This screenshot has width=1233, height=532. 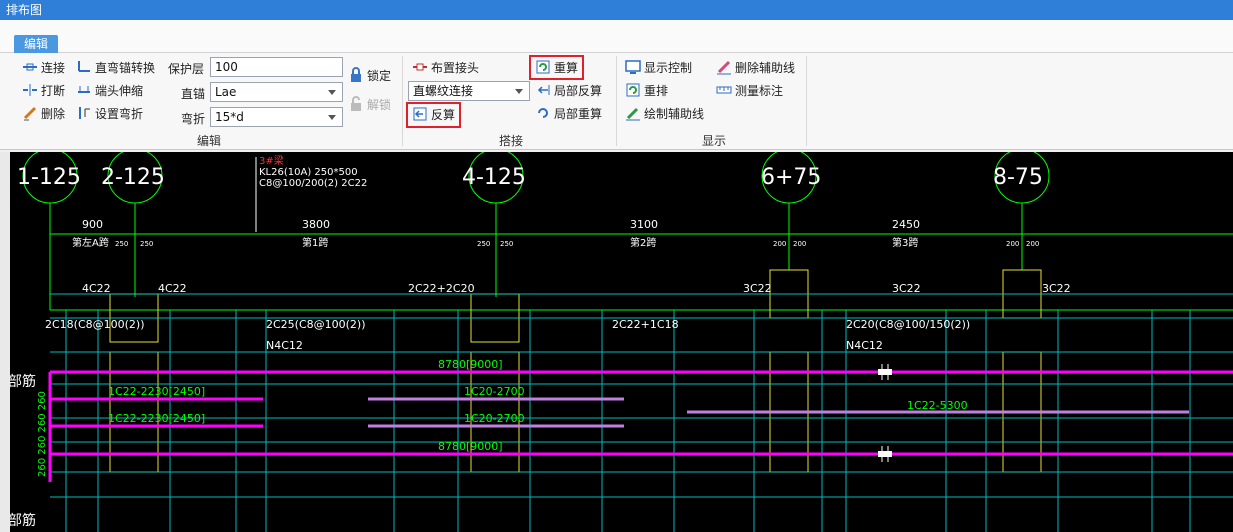 I want to click on break-icon, so click(x=30, y=90).